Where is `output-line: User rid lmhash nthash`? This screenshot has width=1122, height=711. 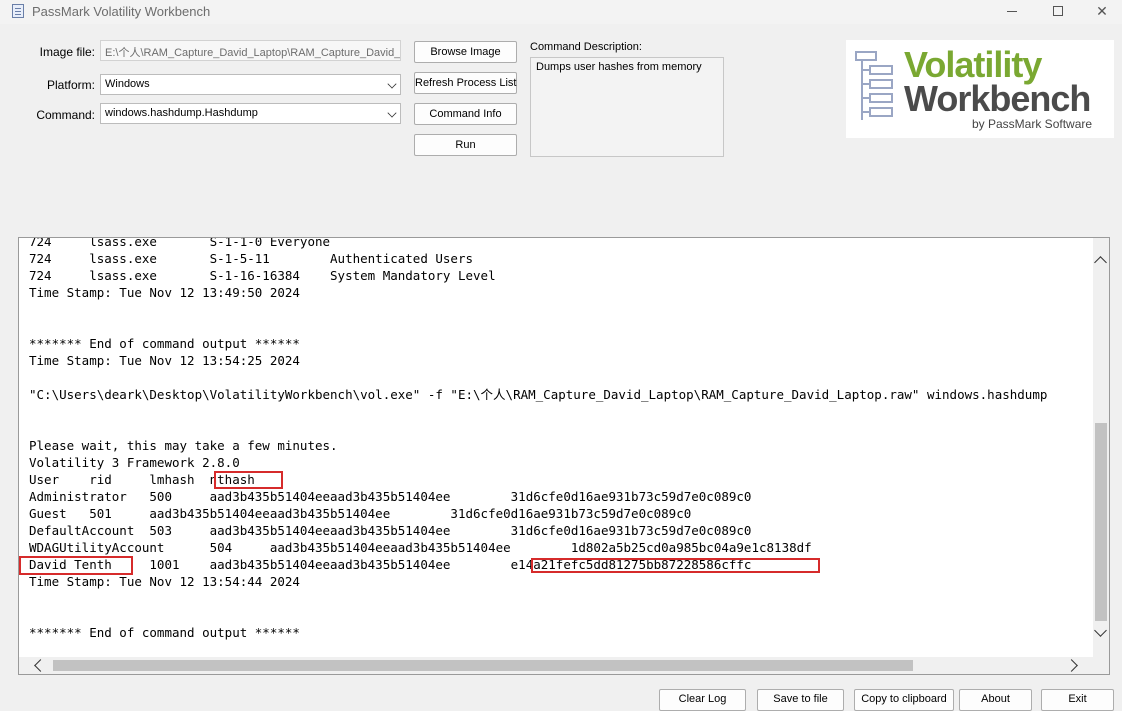 output-line: User rid lmhash nthash is located at coordinates (142, 479).